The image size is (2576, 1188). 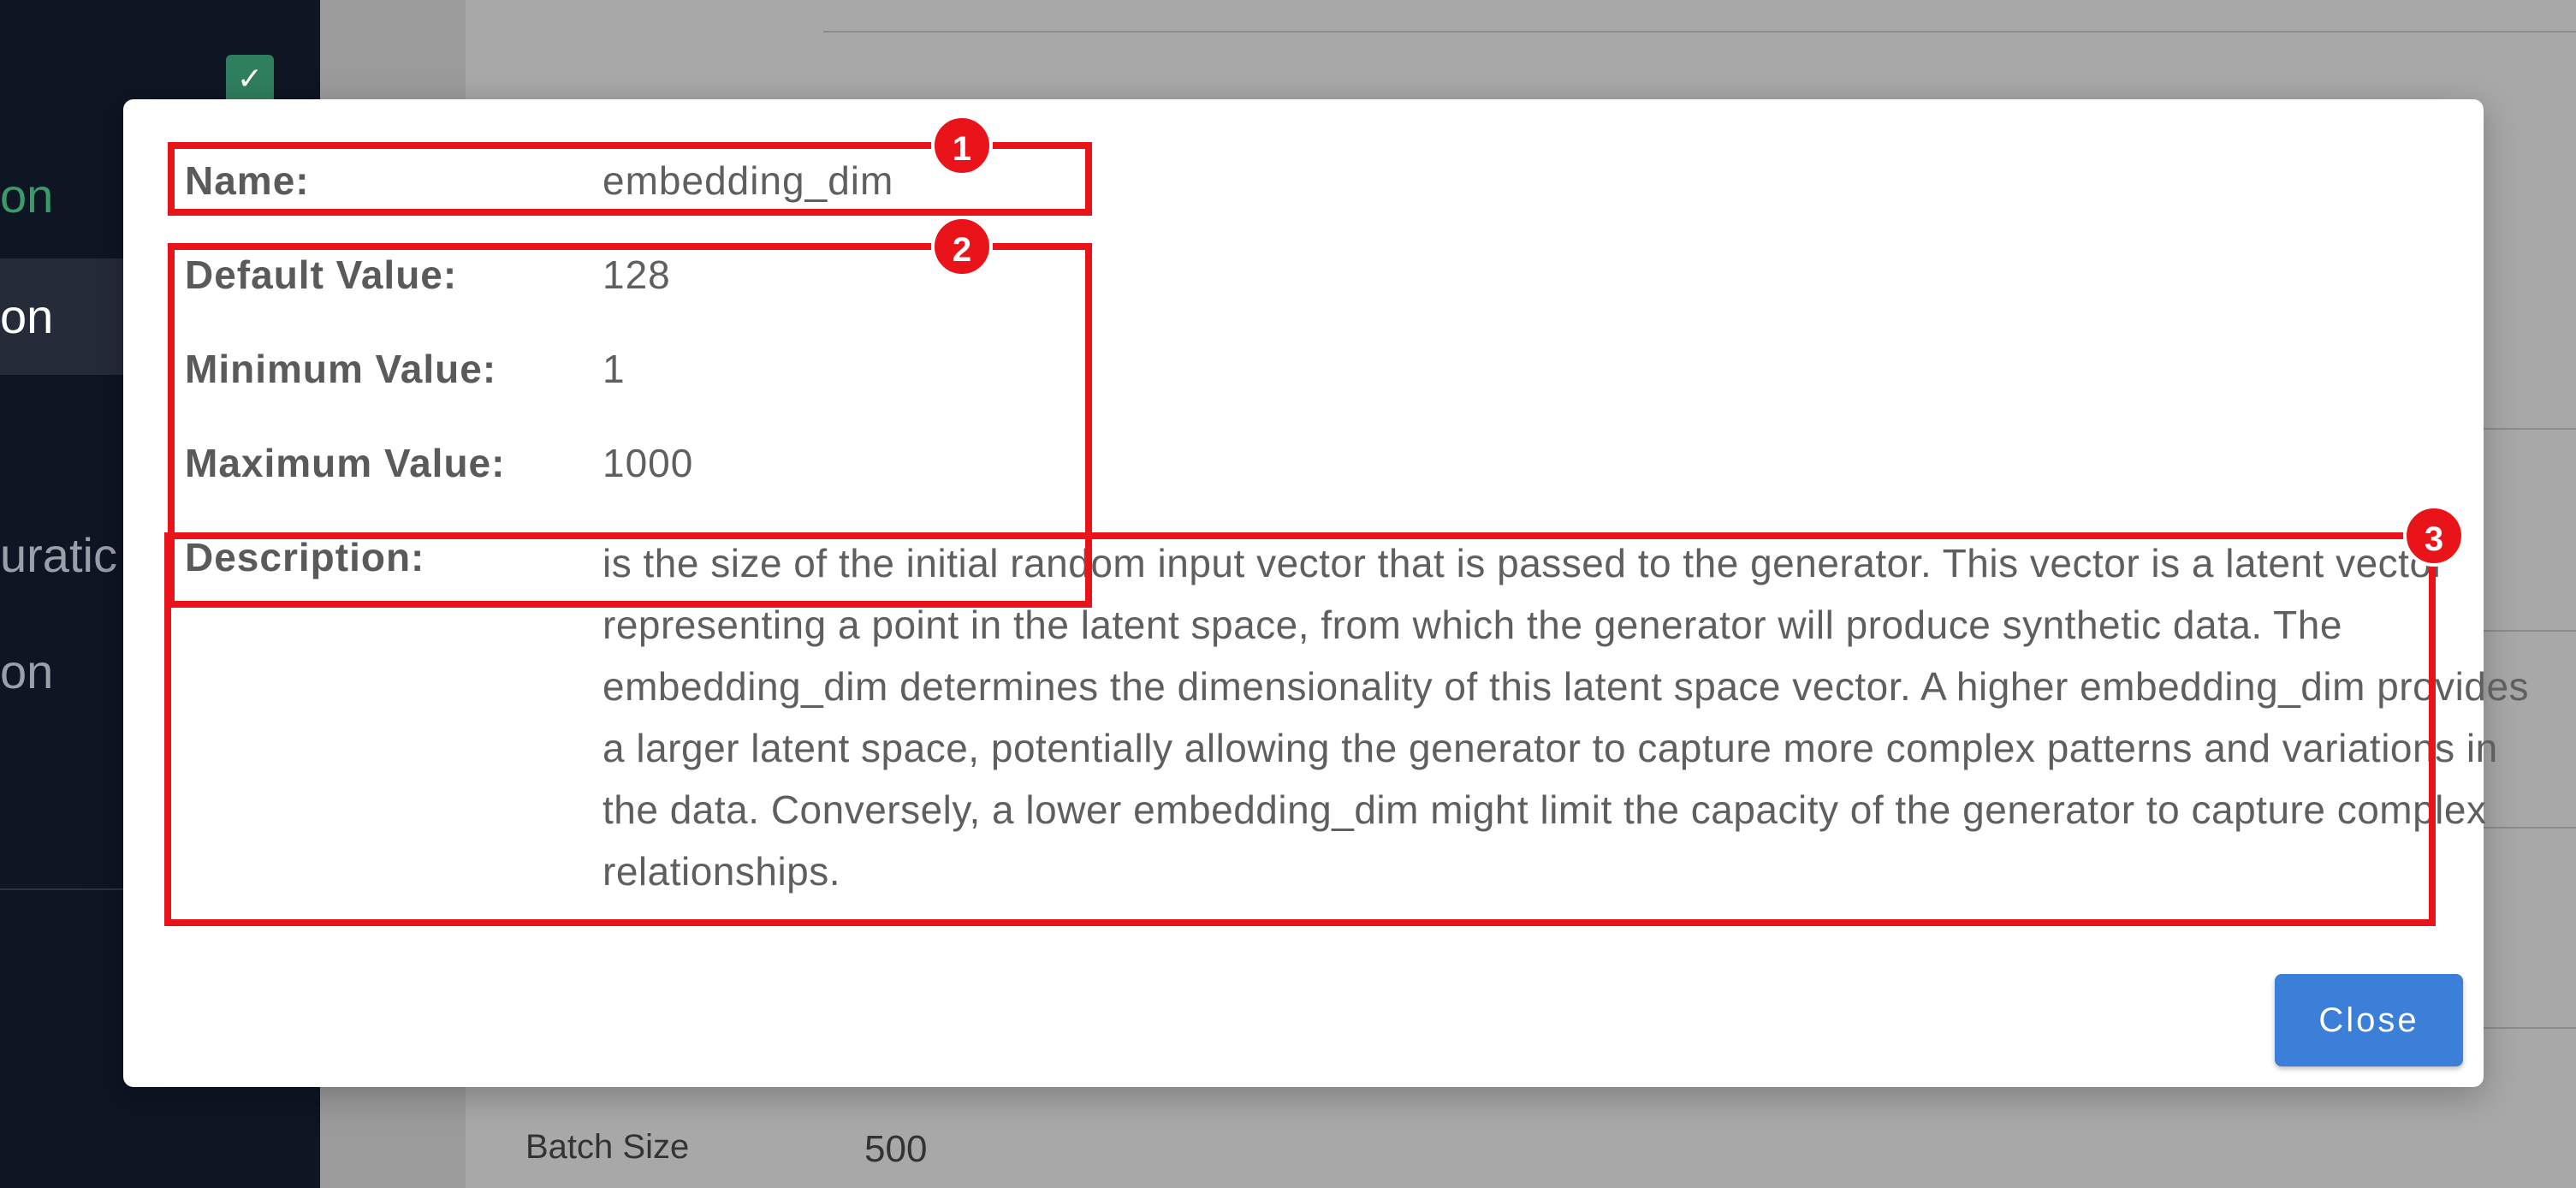 What do you see at coordinates (2434, 536) in the screenshot?
I see `annotation-badge-3: 3` at bounding box center [2434, 536].